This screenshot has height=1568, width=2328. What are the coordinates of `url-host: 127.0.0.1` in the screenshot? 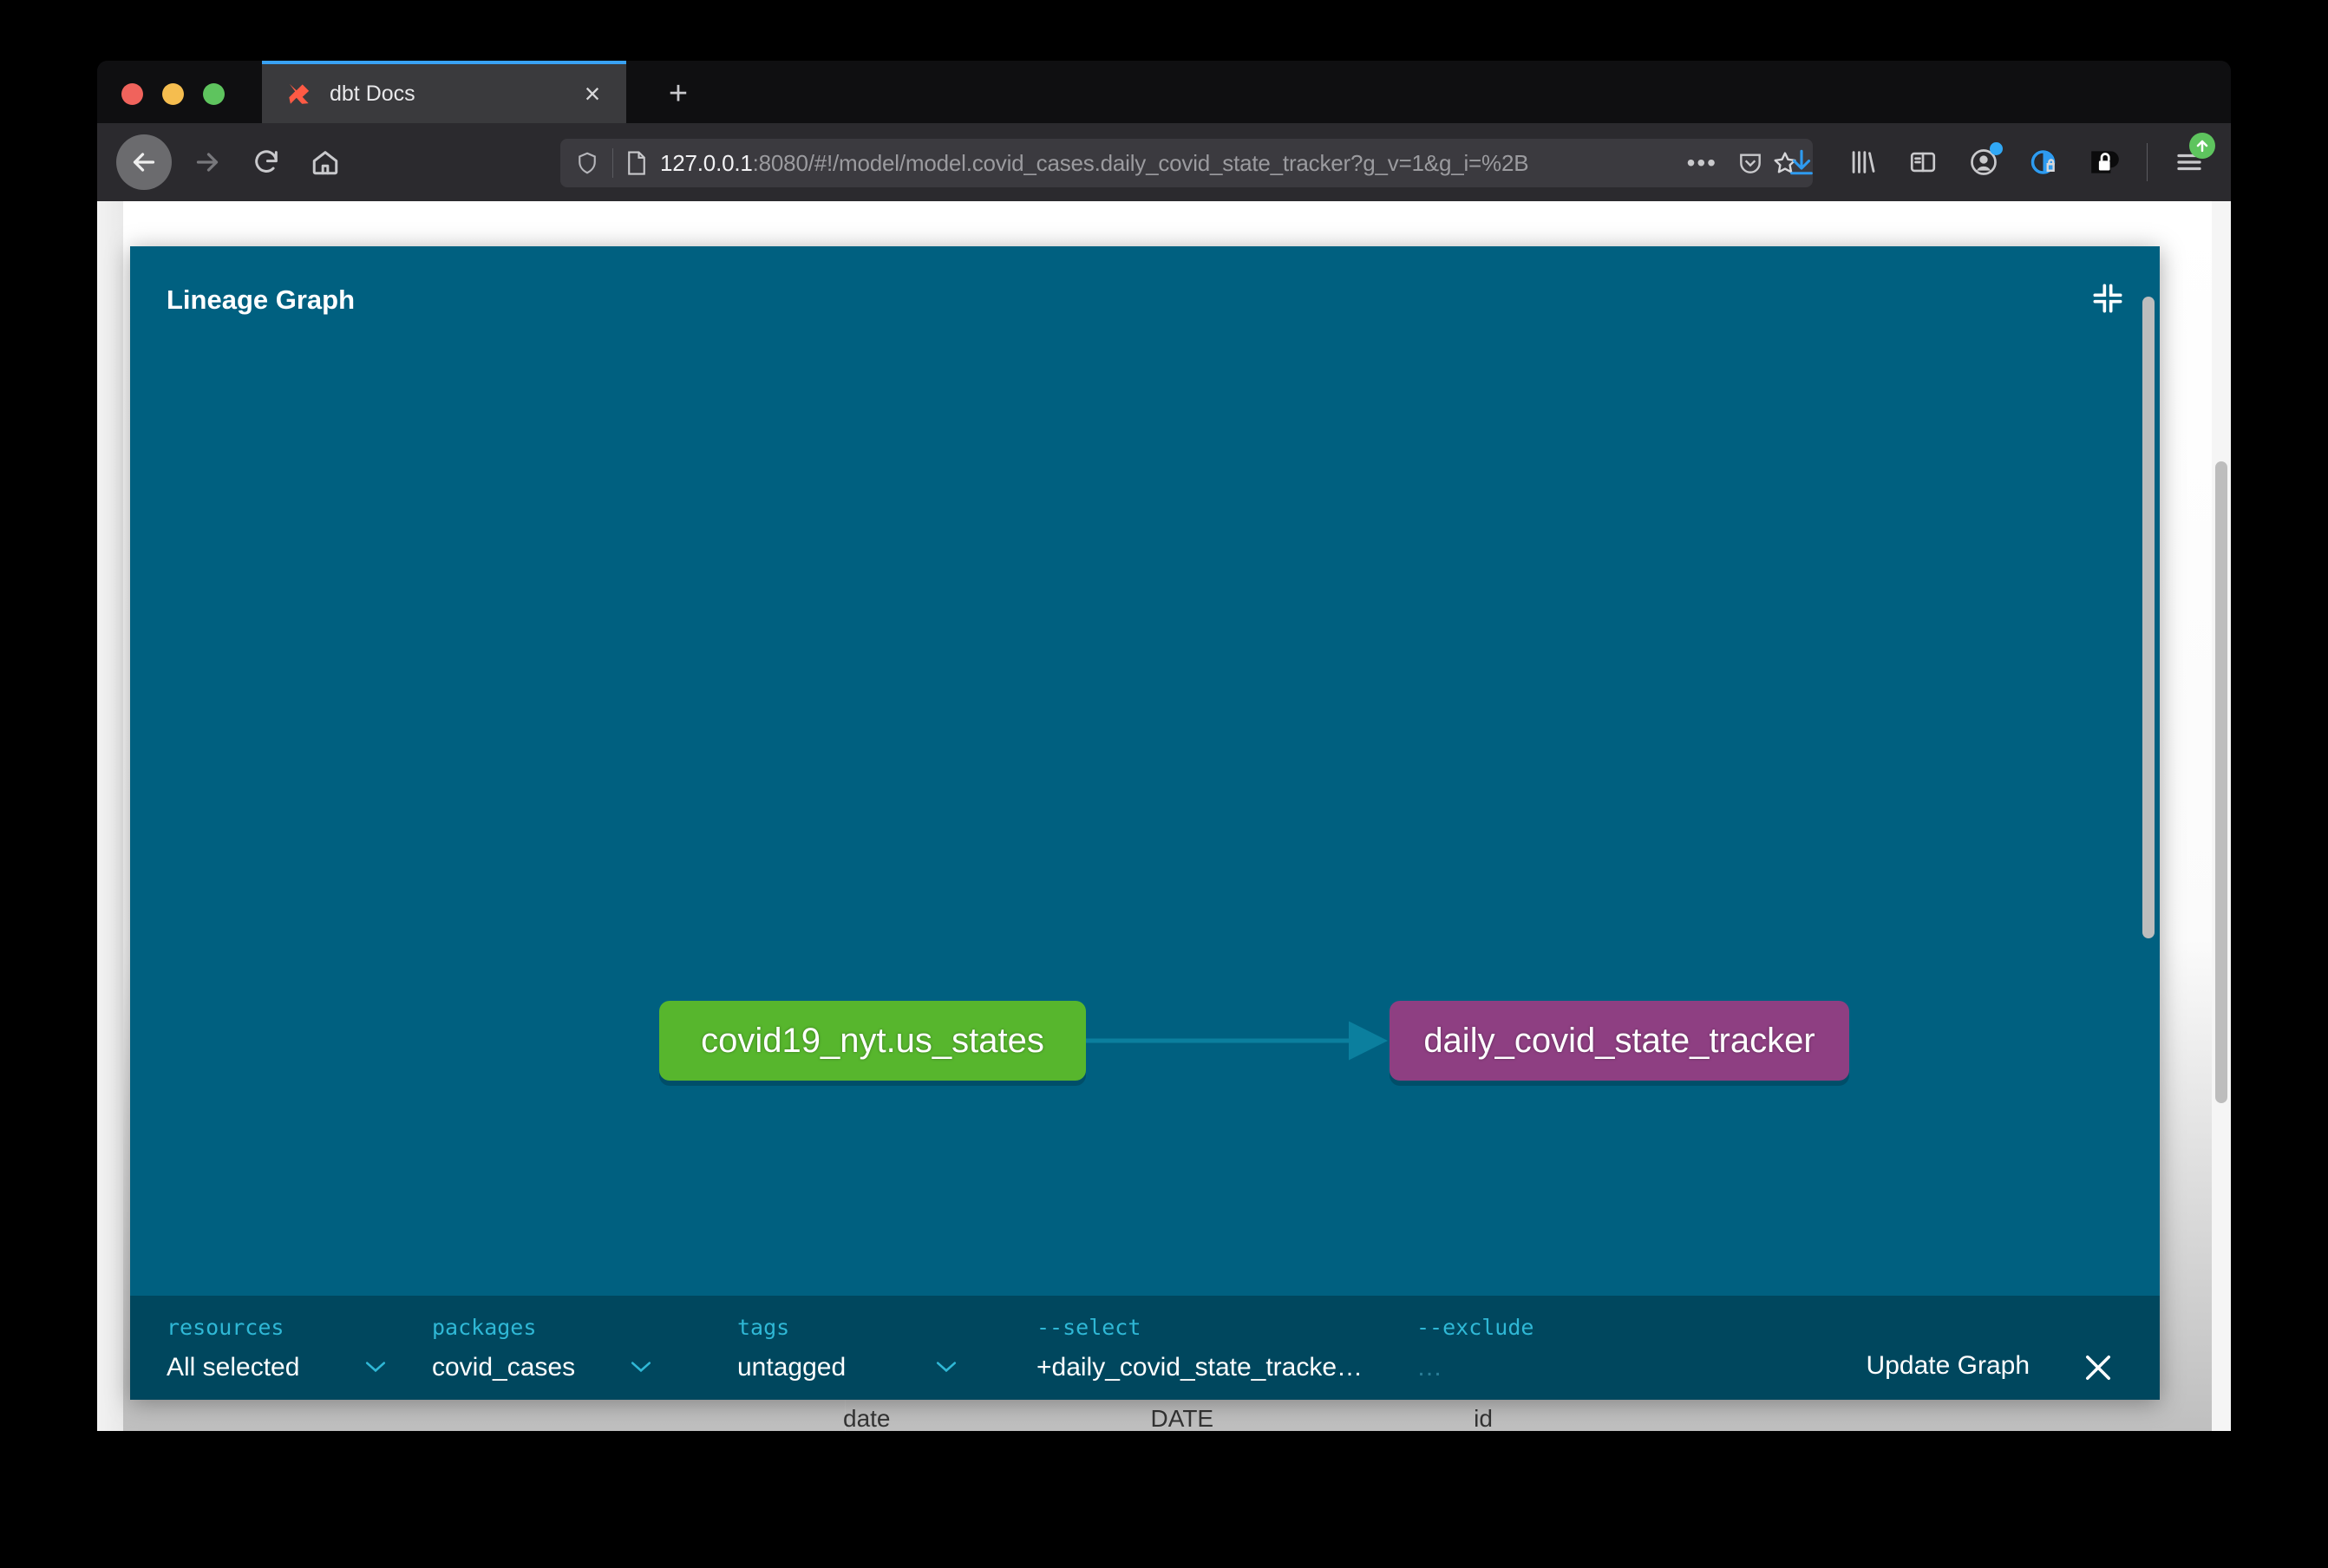 It's located at (706, 162).